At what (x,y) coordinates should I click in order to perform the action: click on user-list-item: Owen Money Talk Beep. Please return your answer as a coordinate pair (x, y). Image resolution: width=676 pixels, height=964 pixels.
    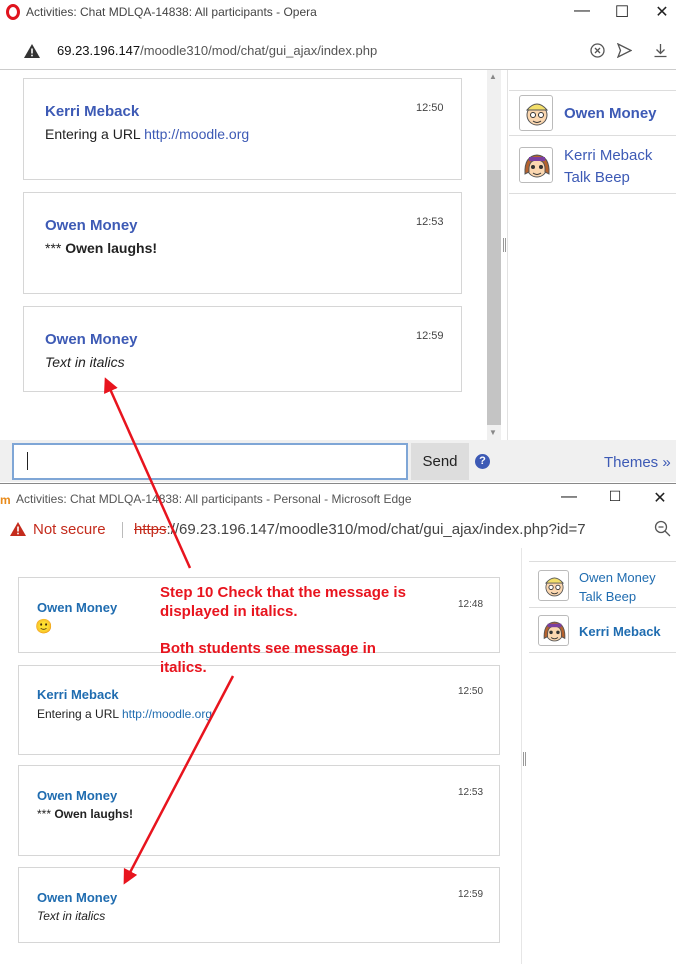
    Looking at the image, I should click on (602, 584).